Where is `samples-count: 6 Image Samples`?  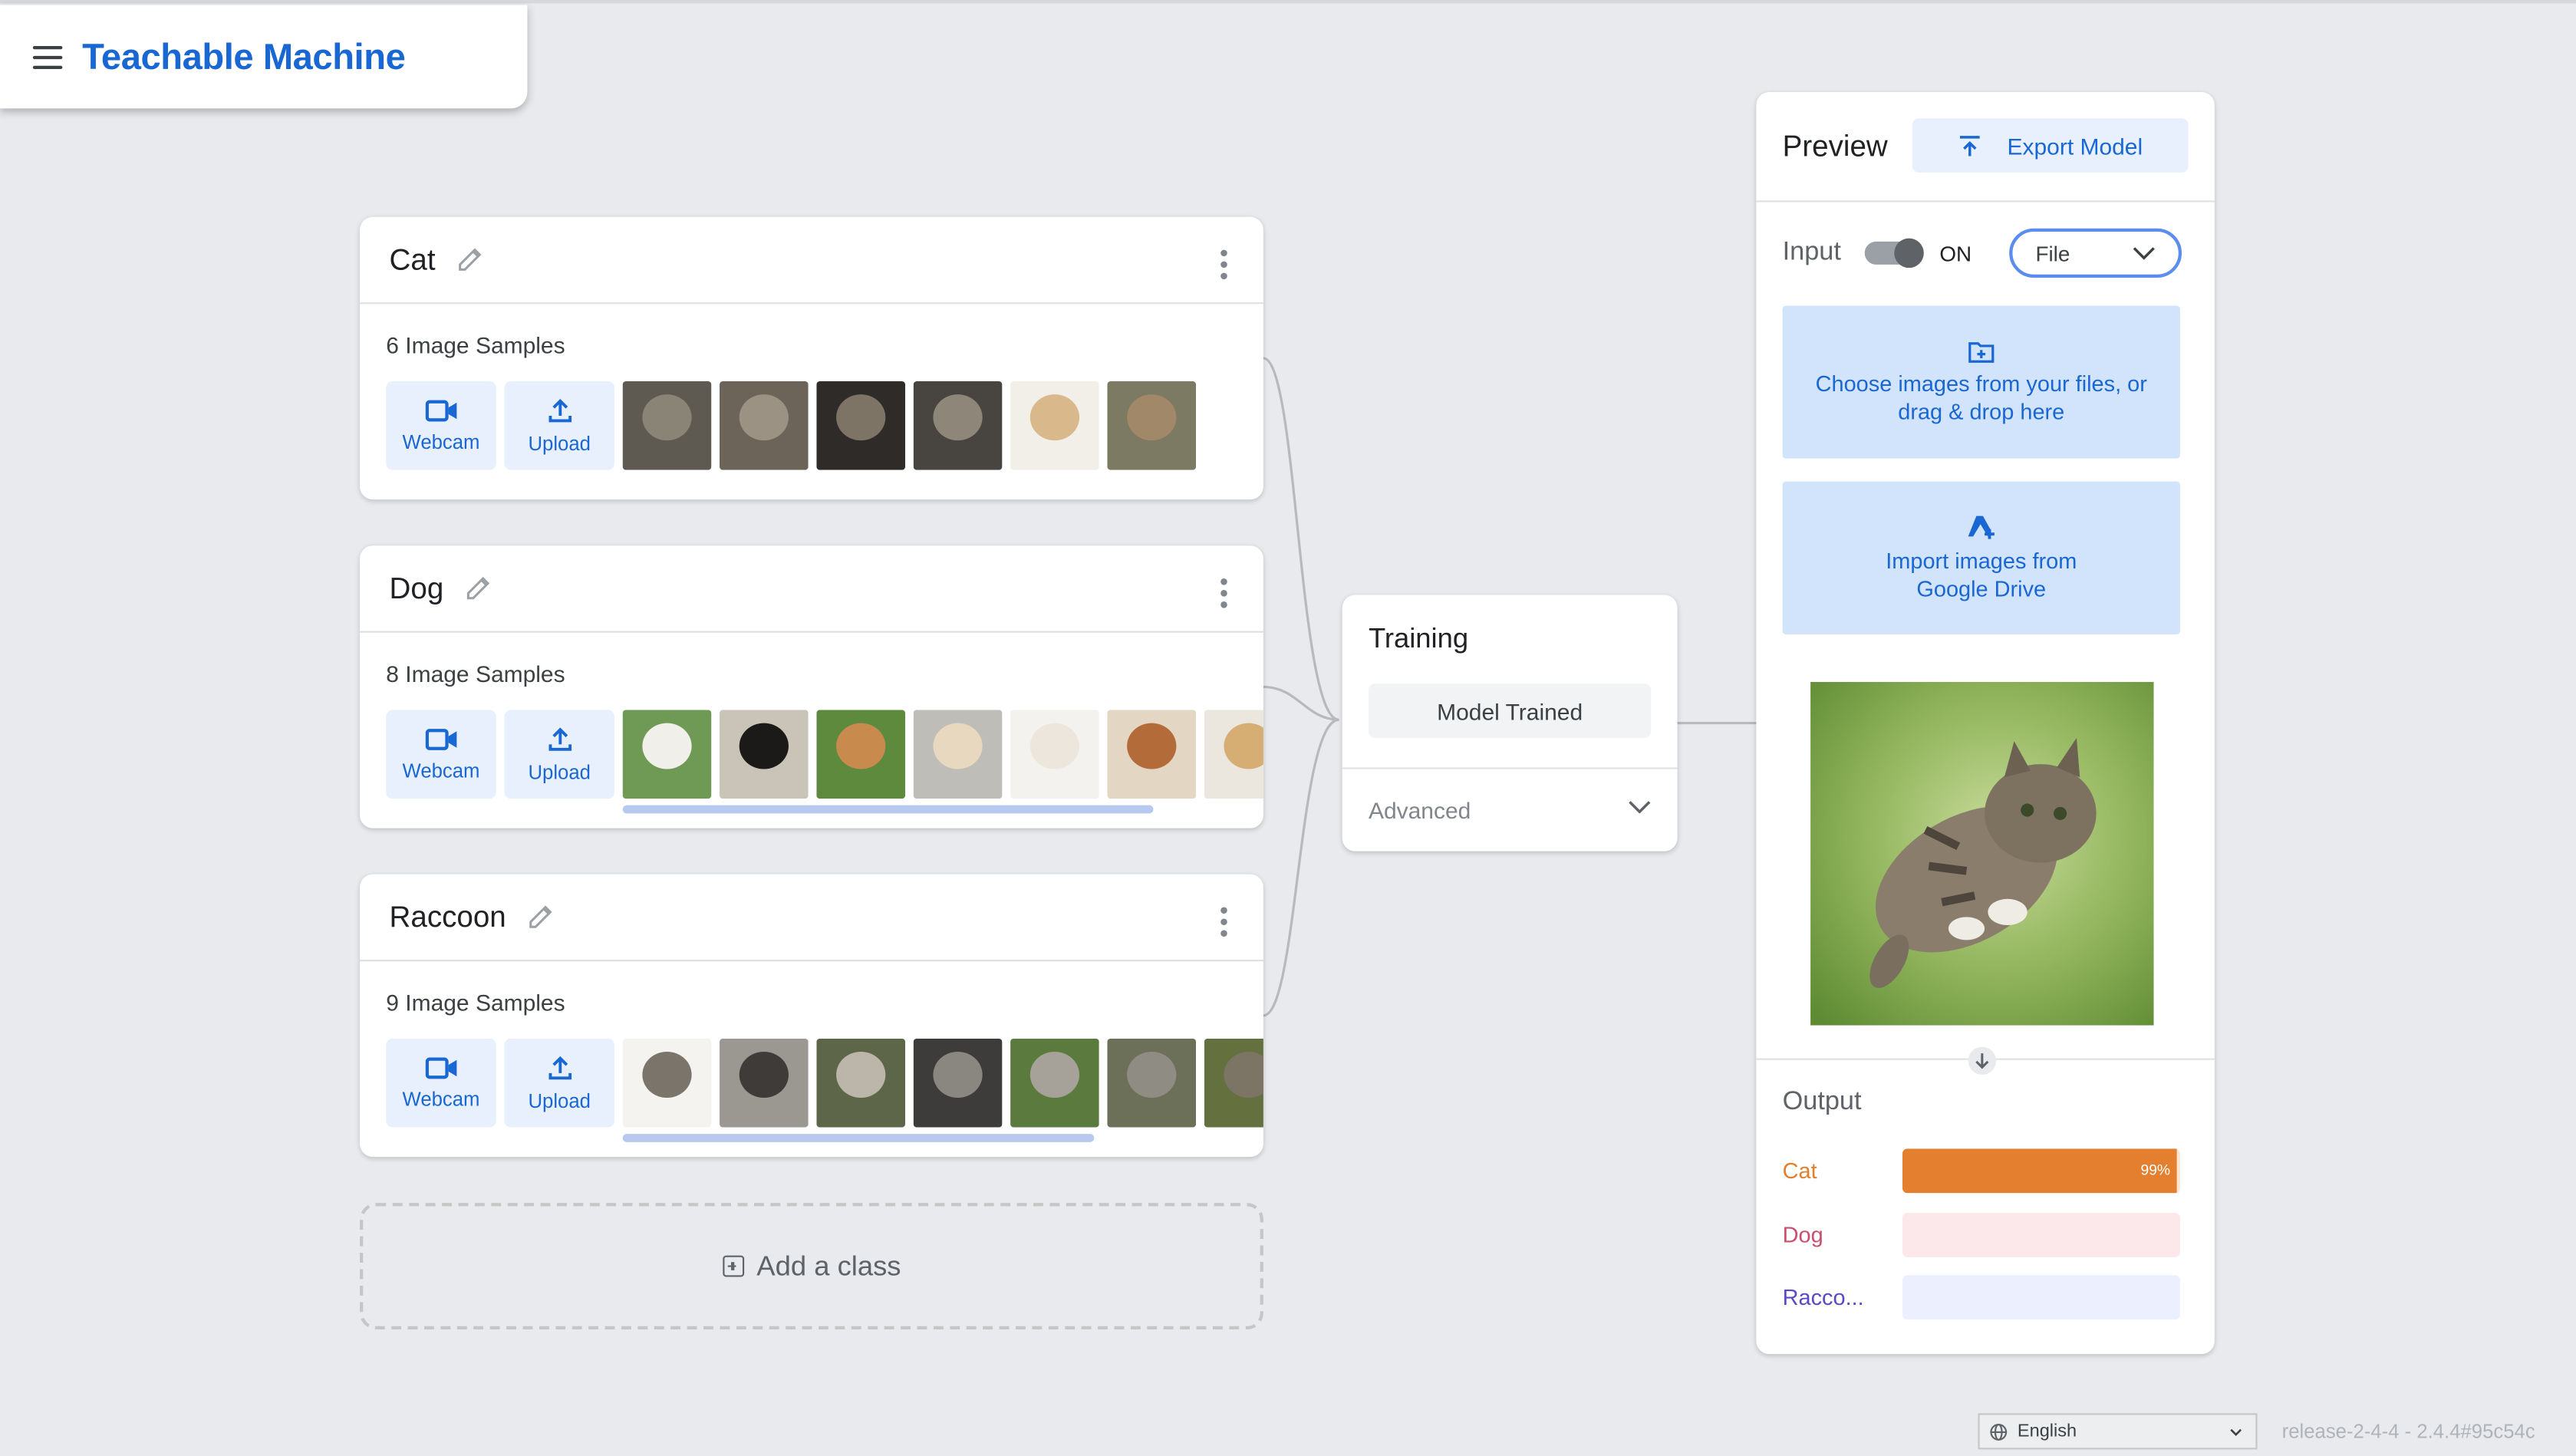
samples-count: 6 Image Samples is located at coordinates (475, 344).